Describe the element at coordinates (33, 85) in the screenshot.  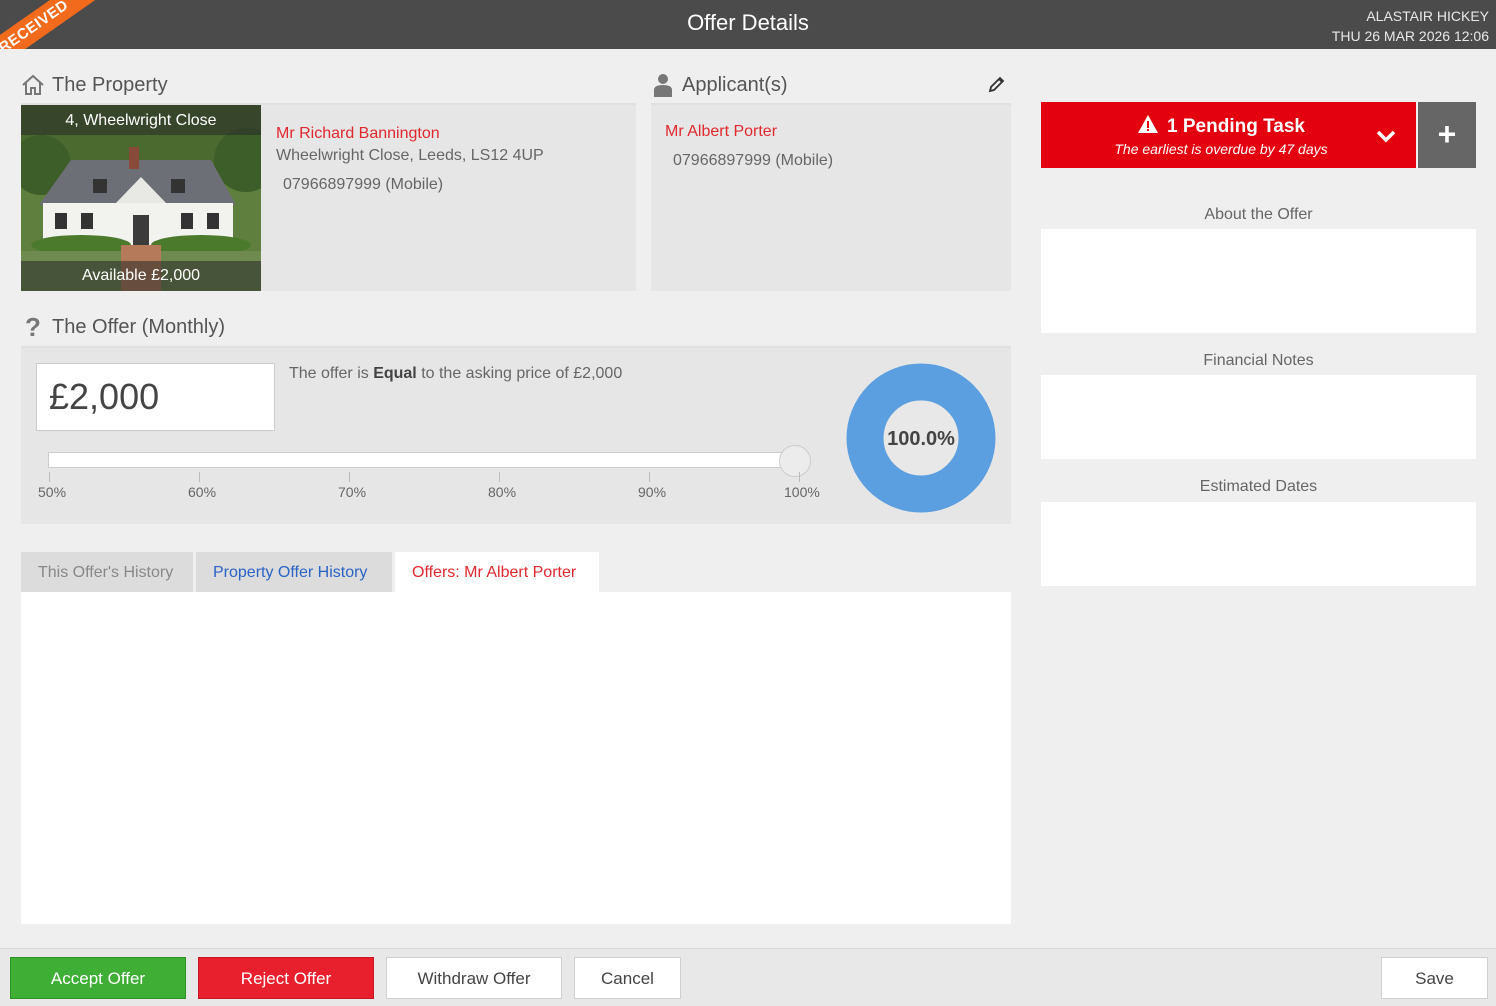
I see `home-icon` at that location.